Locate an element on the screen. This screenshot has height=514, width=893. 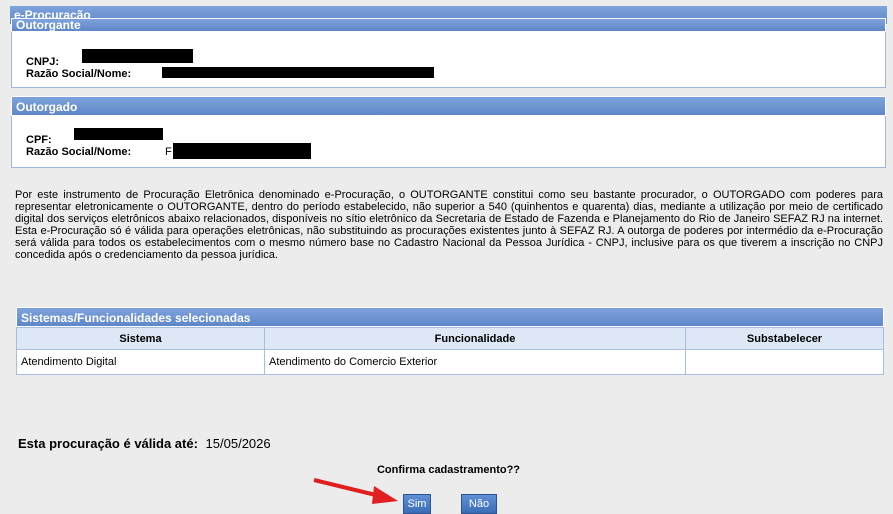
validity-line: Esta procuração é válida até: 15/05/2026 is located at coordinates (144, 443).